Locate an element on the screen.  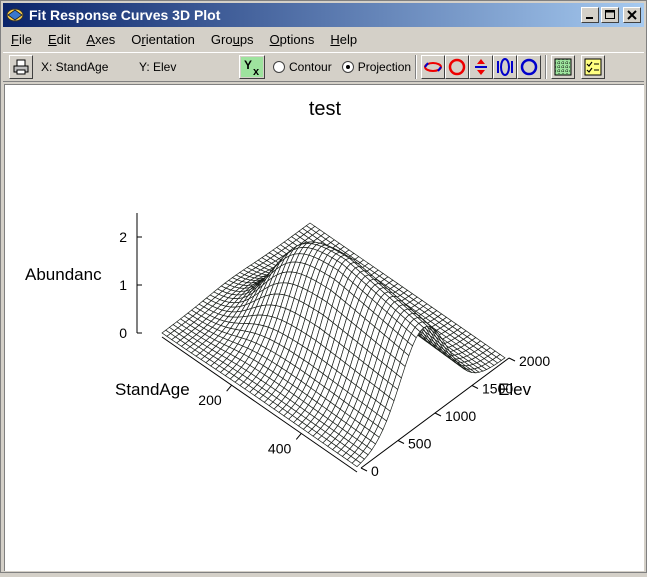
rotate-circle-red-icon is located at coordinates (457, 67).